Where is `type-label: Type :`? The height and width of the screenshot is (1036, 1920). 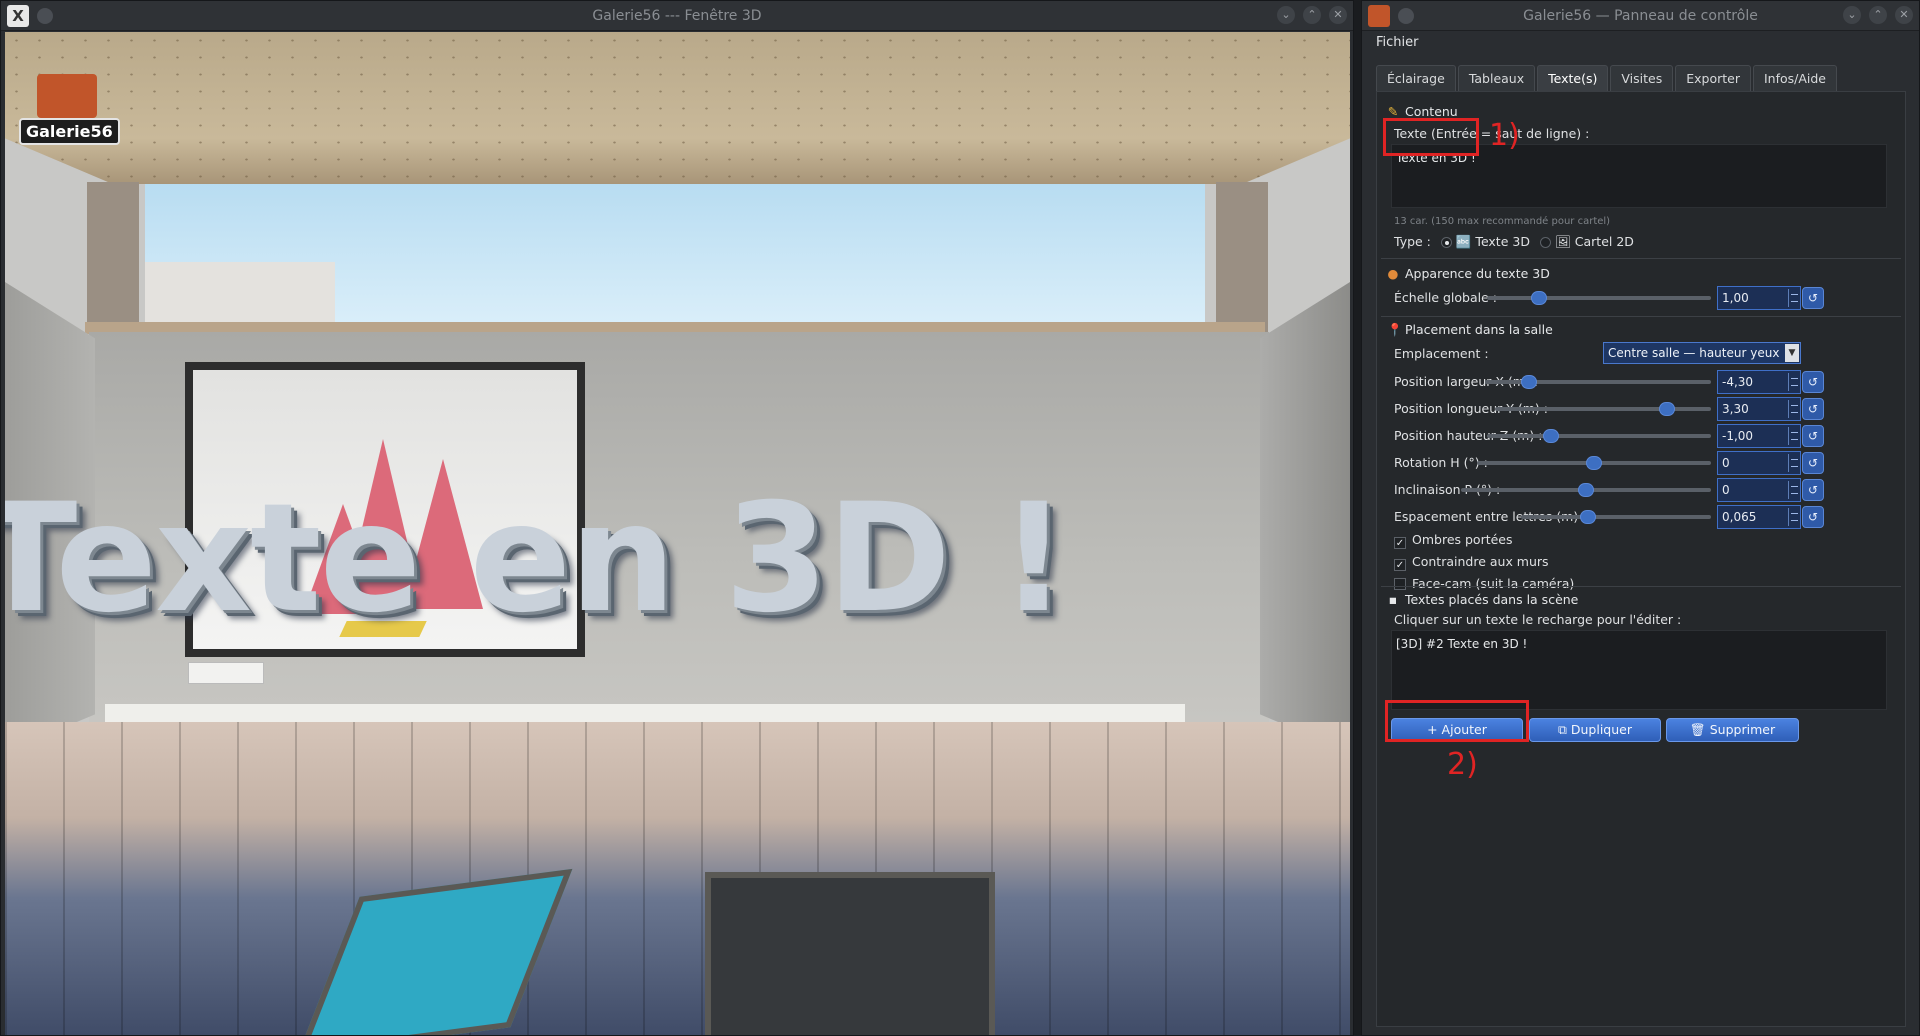
type-label: Type : is located at coordinates (1412, 241).